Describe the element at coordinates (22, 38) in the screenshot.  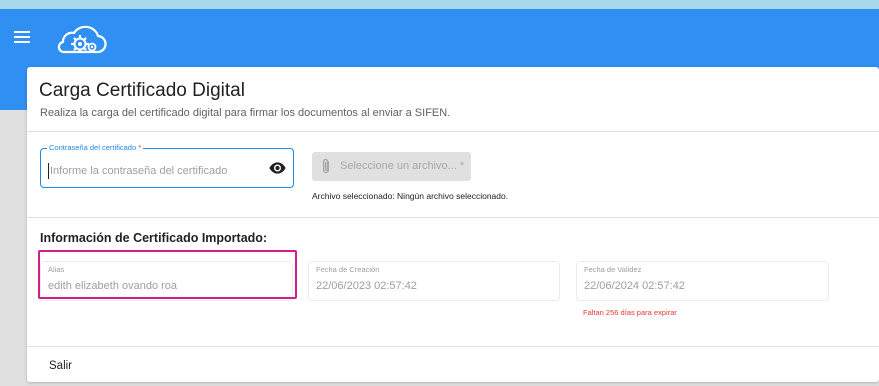
I see `menu-icon` at that location.